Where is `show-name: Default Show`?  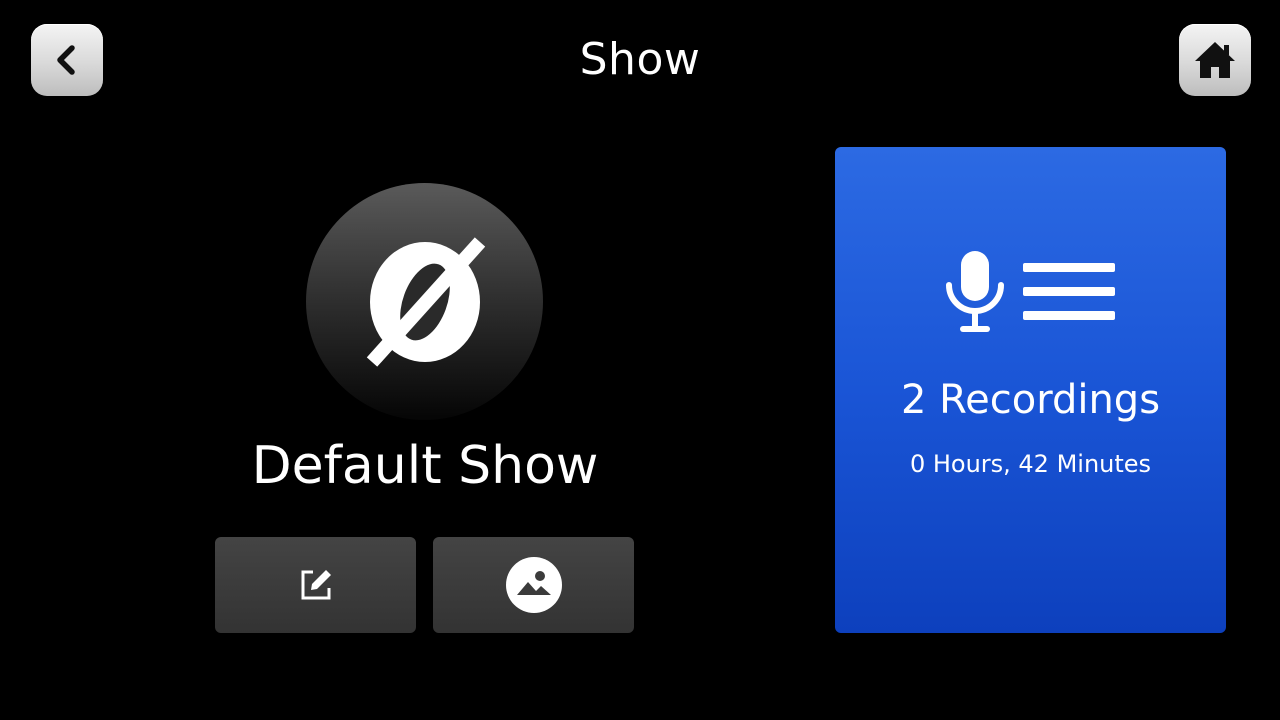
show-name: Default Show is located at coordinates (425, 466).